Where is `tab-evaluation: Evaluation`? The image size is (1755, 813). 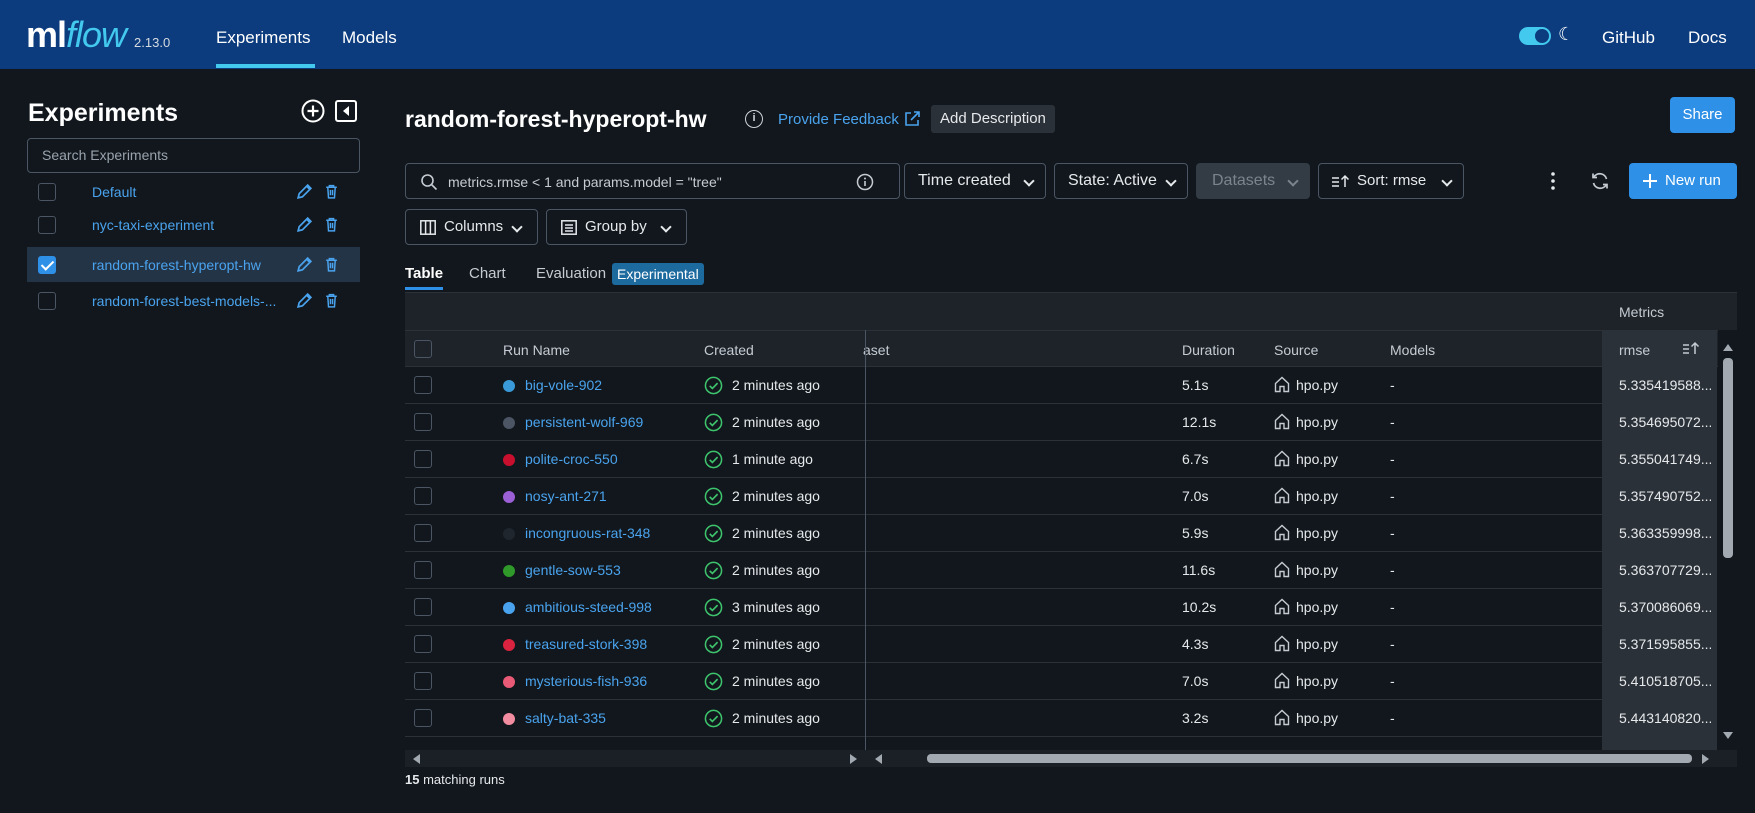
tab-evaluation: Evaluation is located at coordinates (571, 273).